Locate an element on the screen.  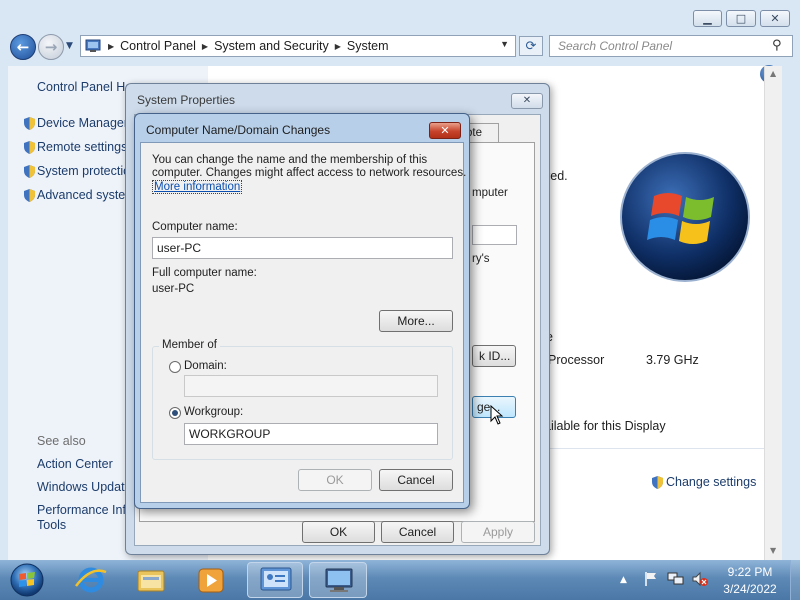
device-manager-link: Device Manager is located at coordinates (82, 123).